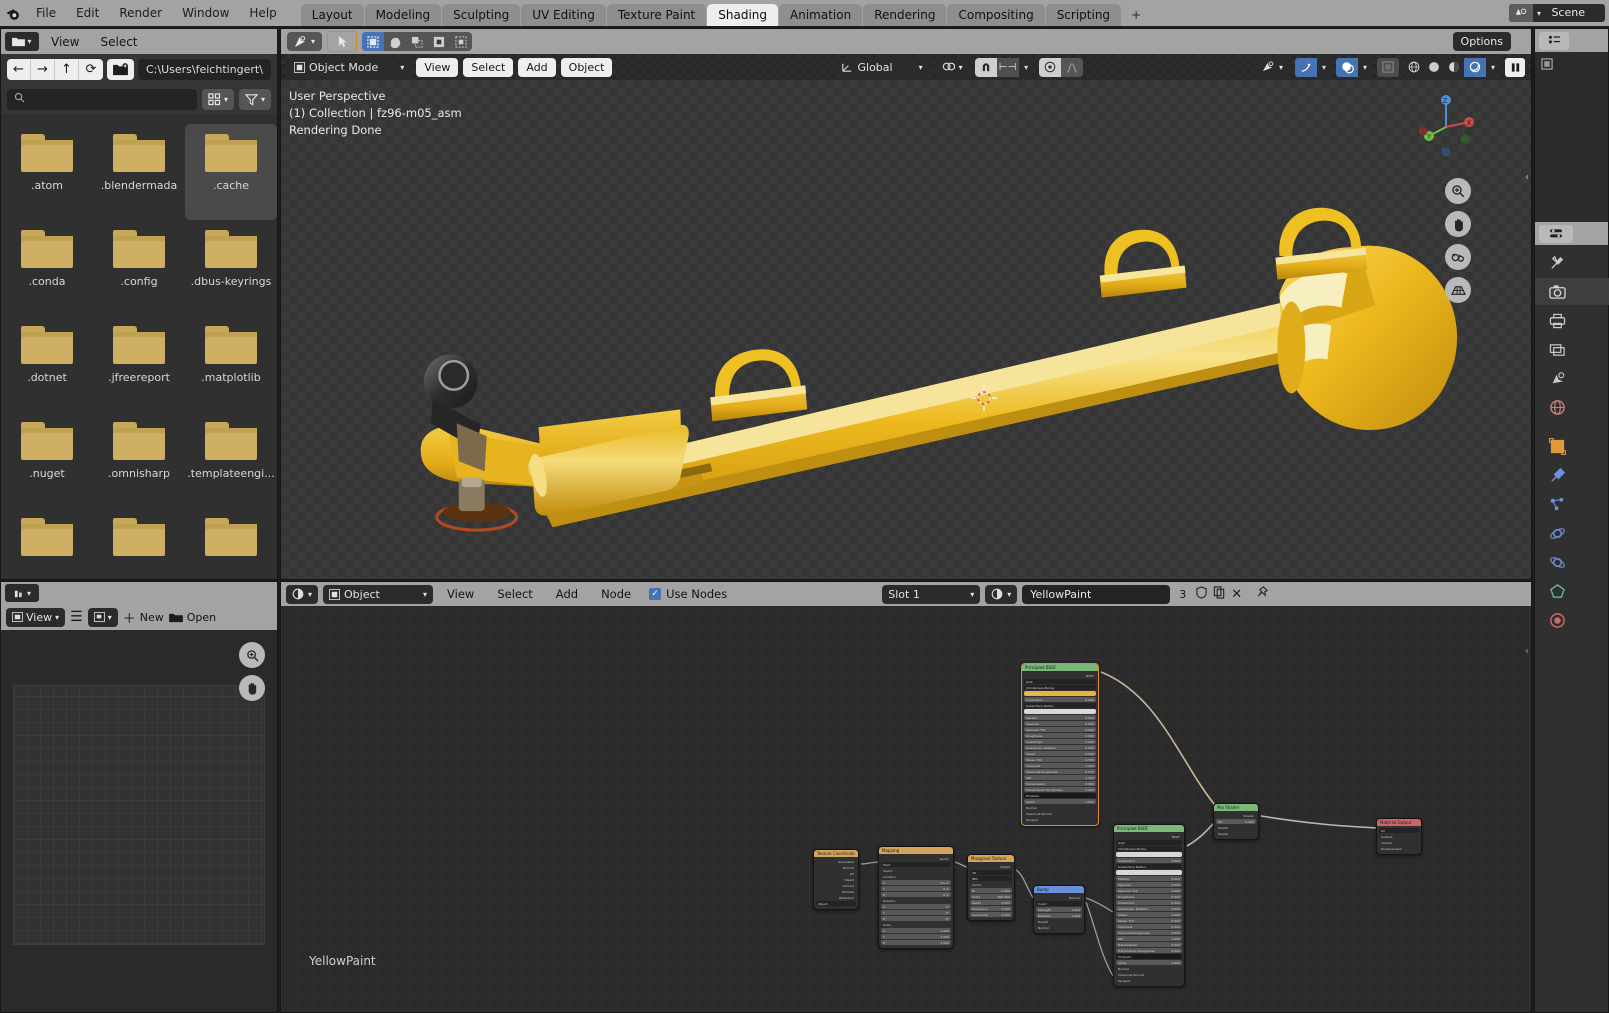 The image size is (1609, 1013). What do you see at coordinates (882, 67) in the screenshot?
I see `transform-orientation-selector: Global ▾` at bounding box center [882, 67].